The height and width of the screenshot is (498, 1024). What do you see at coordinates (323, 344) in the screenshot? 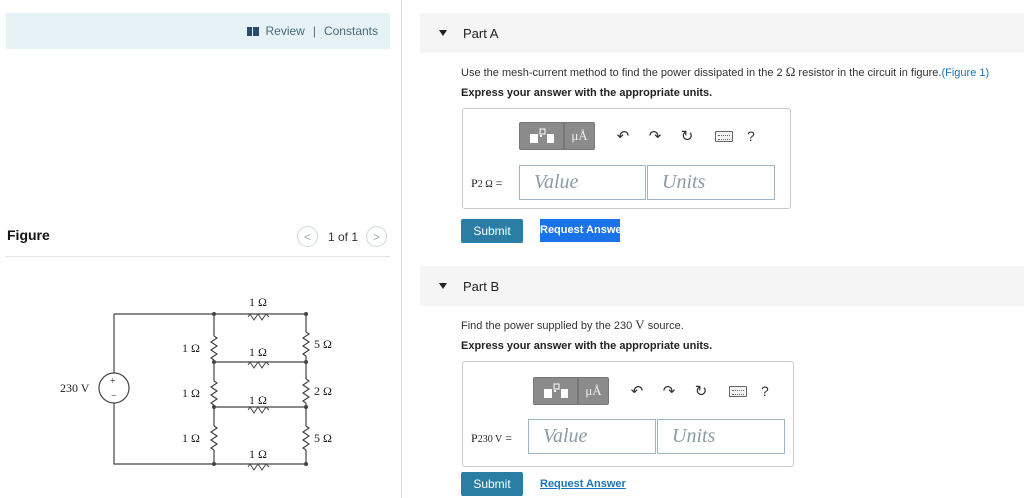
I see `resistor-right1-label: 5 Ω` at bounding box center [323, 344].